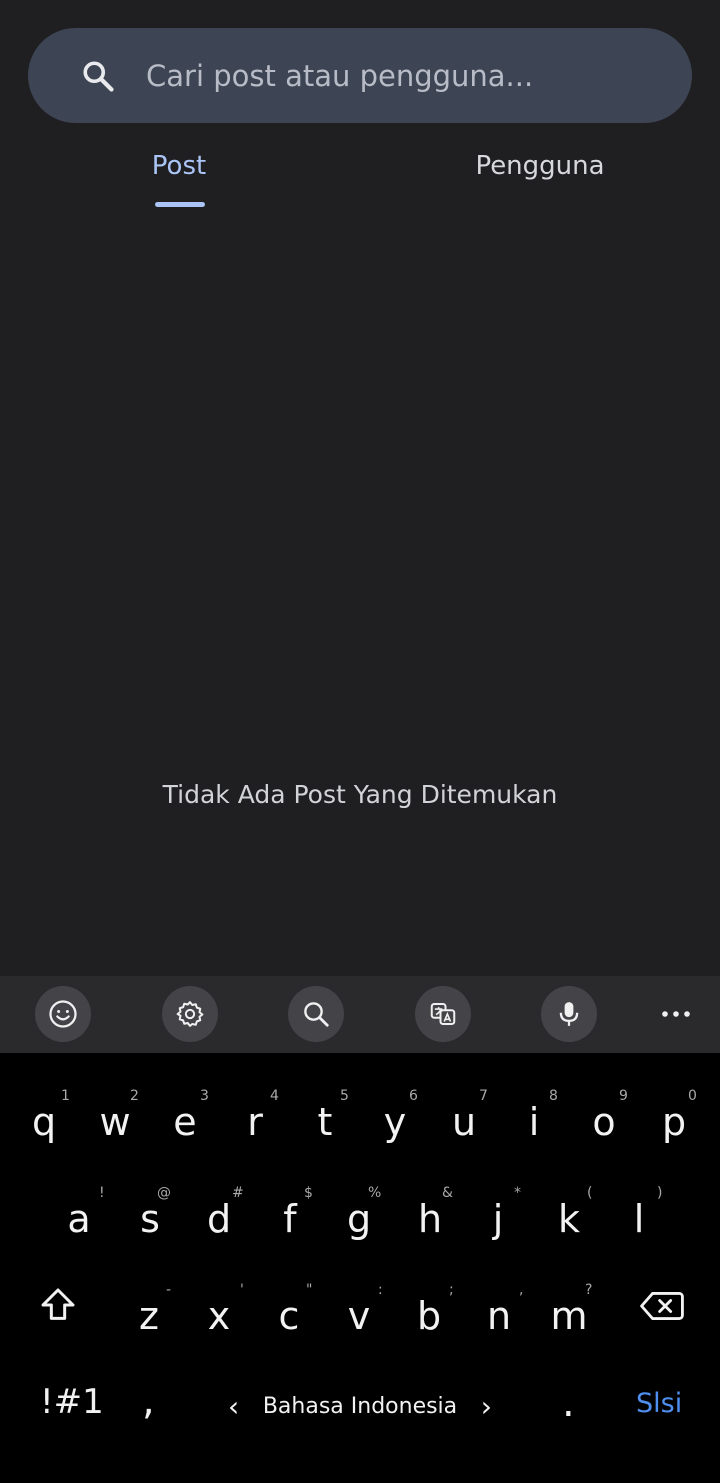 This screenshot has width=720, height=1483. What do you see at coordinates (115, 1122) in the screenshot?
I see `key-label: w` at bounding box center [115, 1122].